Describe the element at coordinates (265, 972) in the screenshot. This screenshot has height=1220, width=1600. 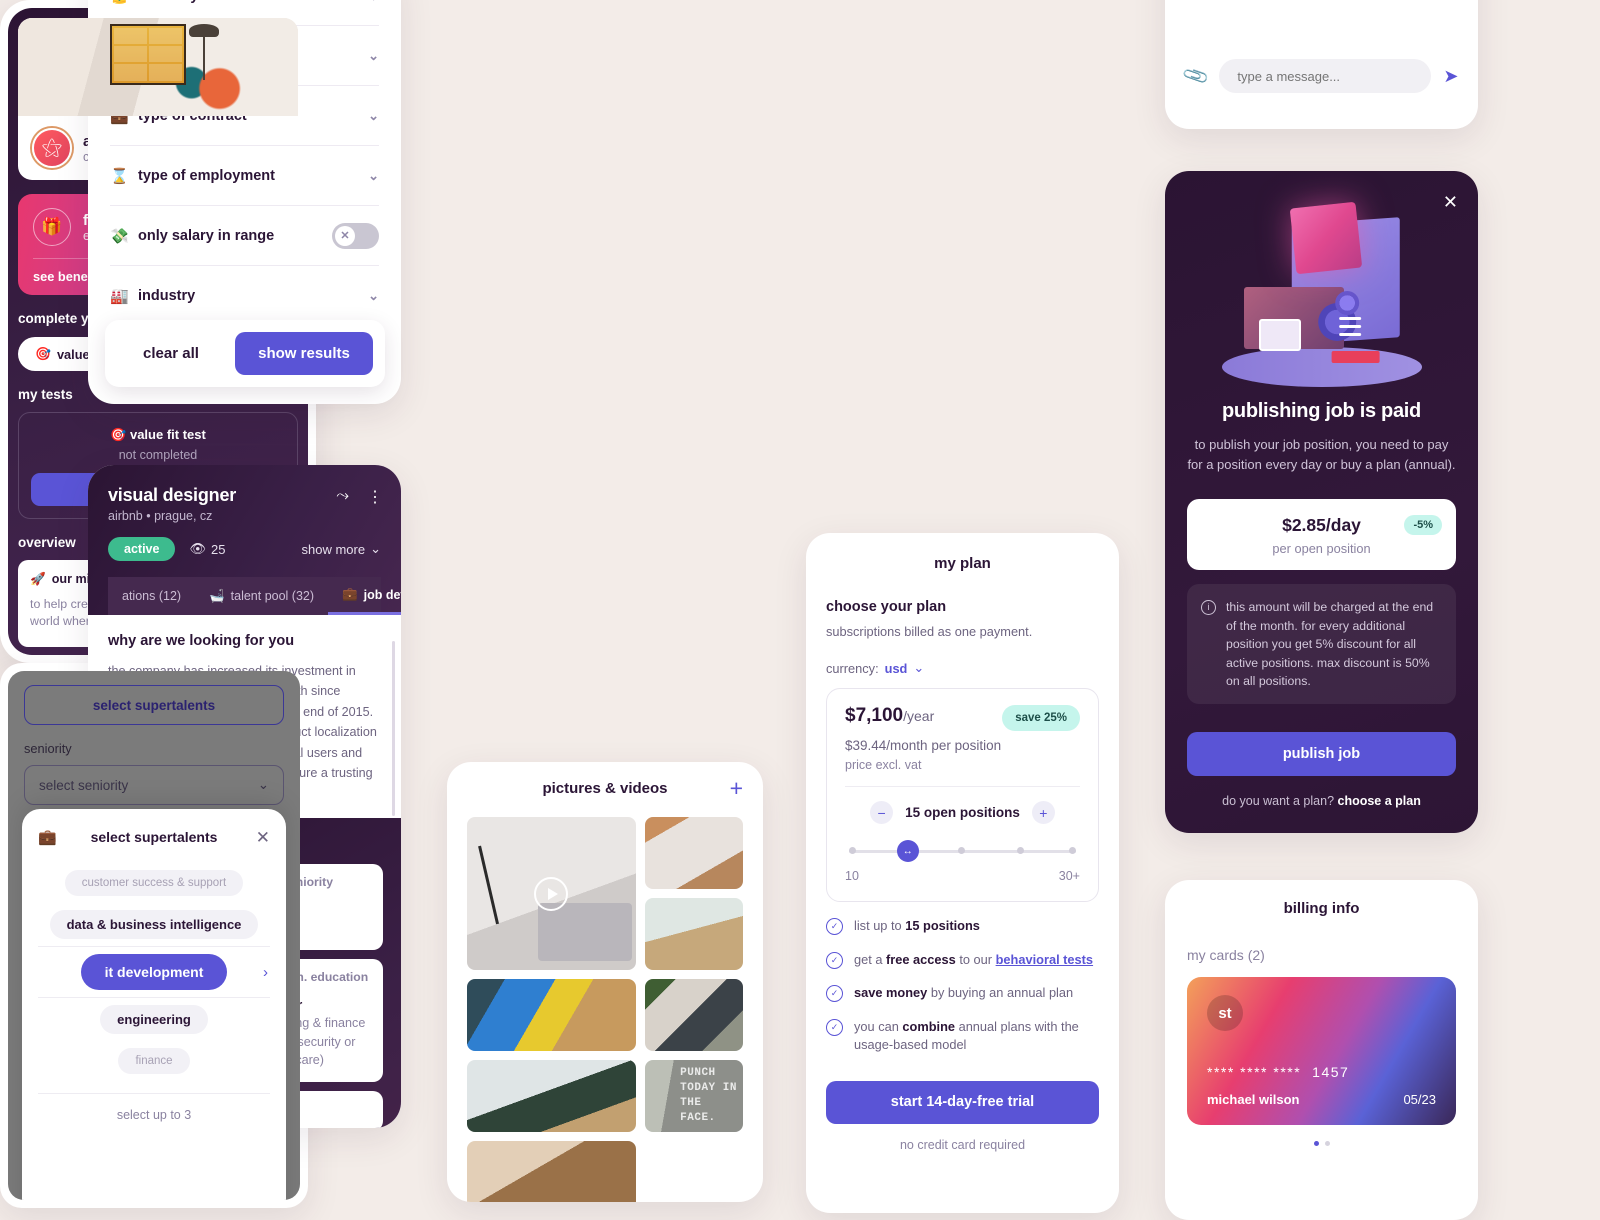
I see `chevron-right-icon: ›` at that location.